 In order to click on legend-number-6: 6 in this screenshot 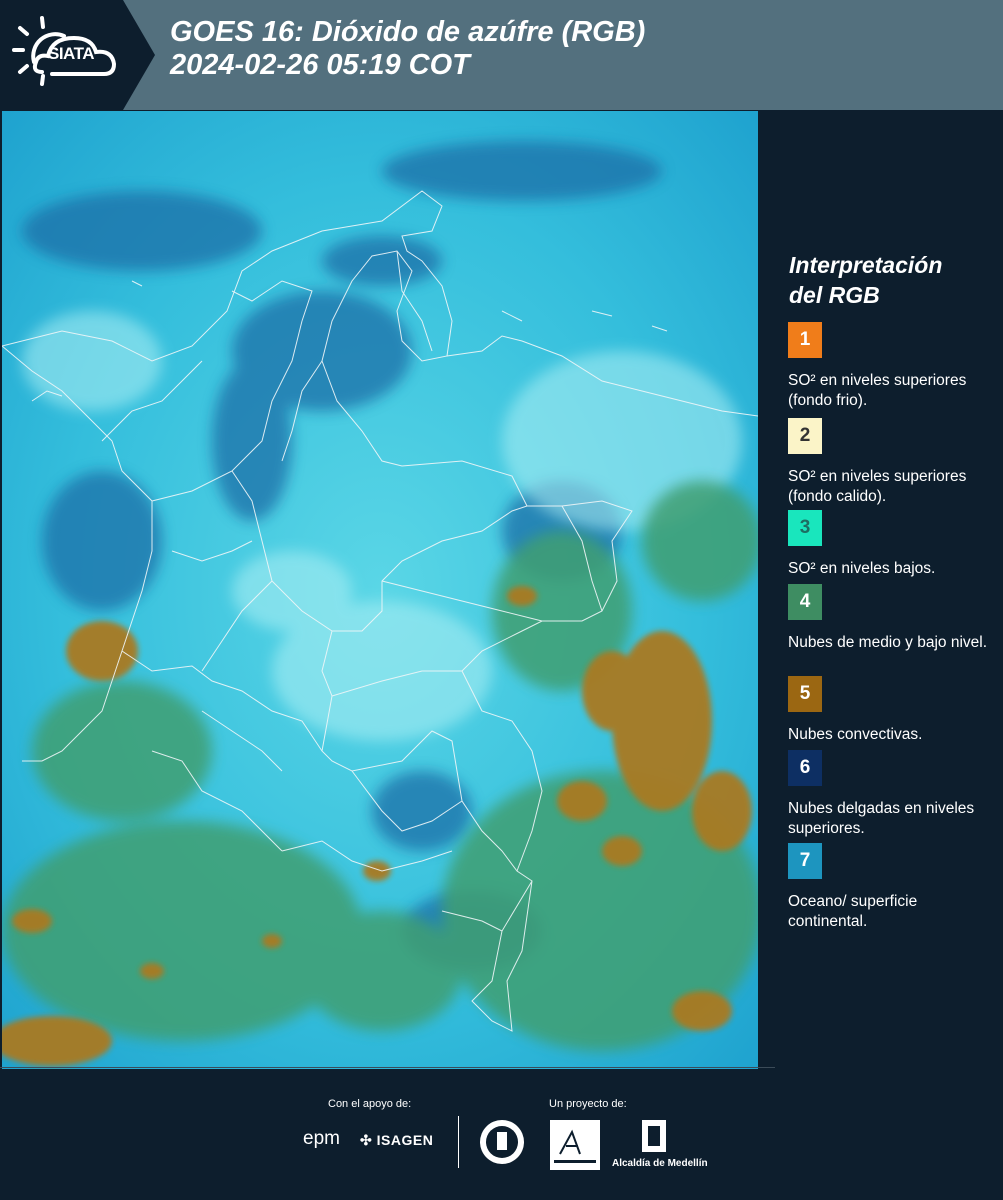, I will do `click(805, 767)`.